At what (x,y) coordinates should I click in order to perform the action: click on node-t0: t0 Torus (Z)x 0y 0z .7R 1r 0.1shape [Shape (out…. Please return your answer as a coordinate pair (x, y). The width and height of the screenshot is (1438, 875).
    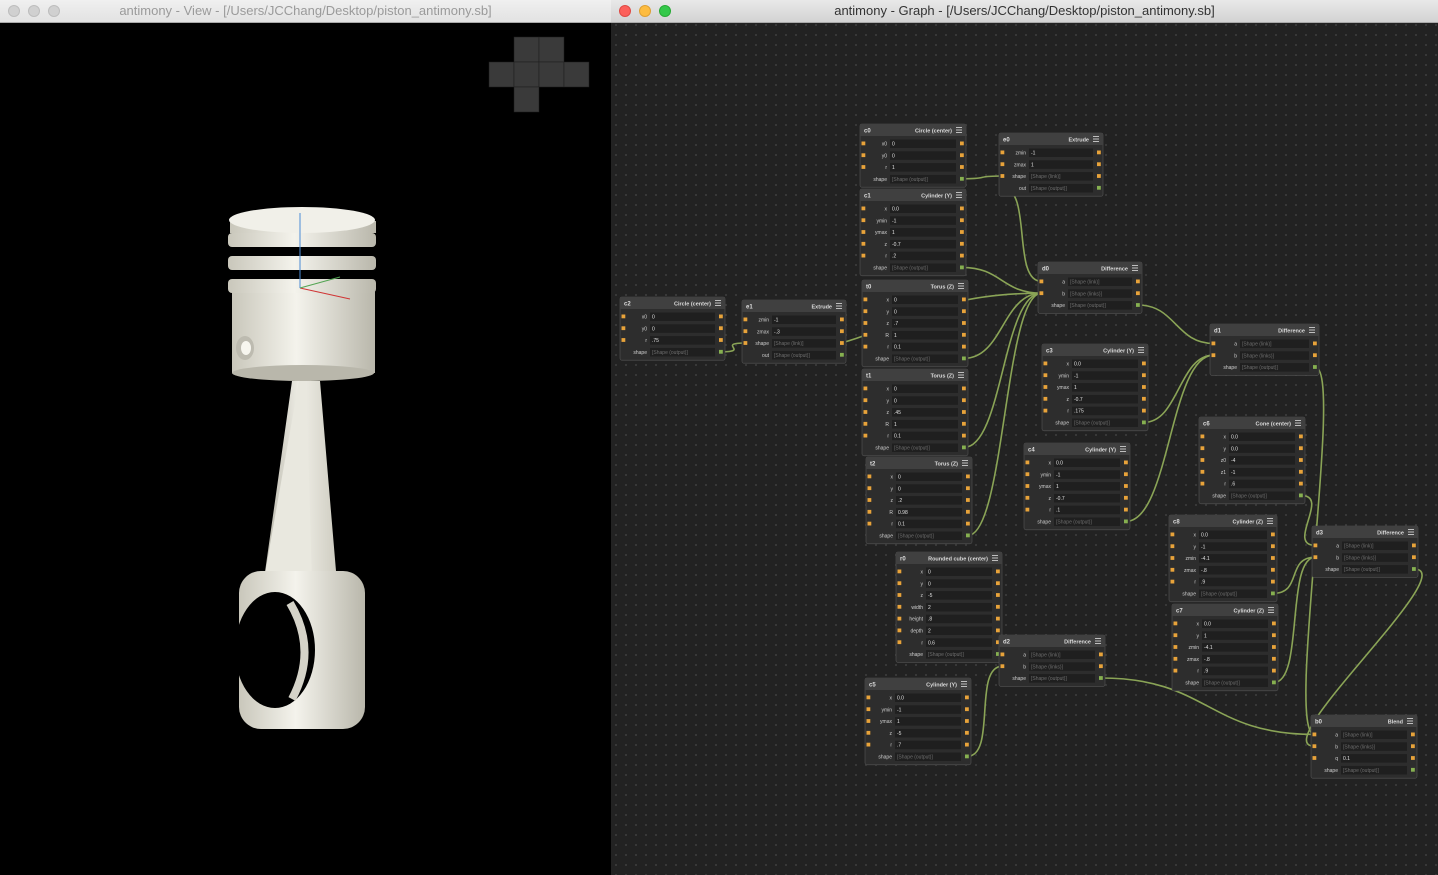
    Looking at the image, I should click on (915, 323).